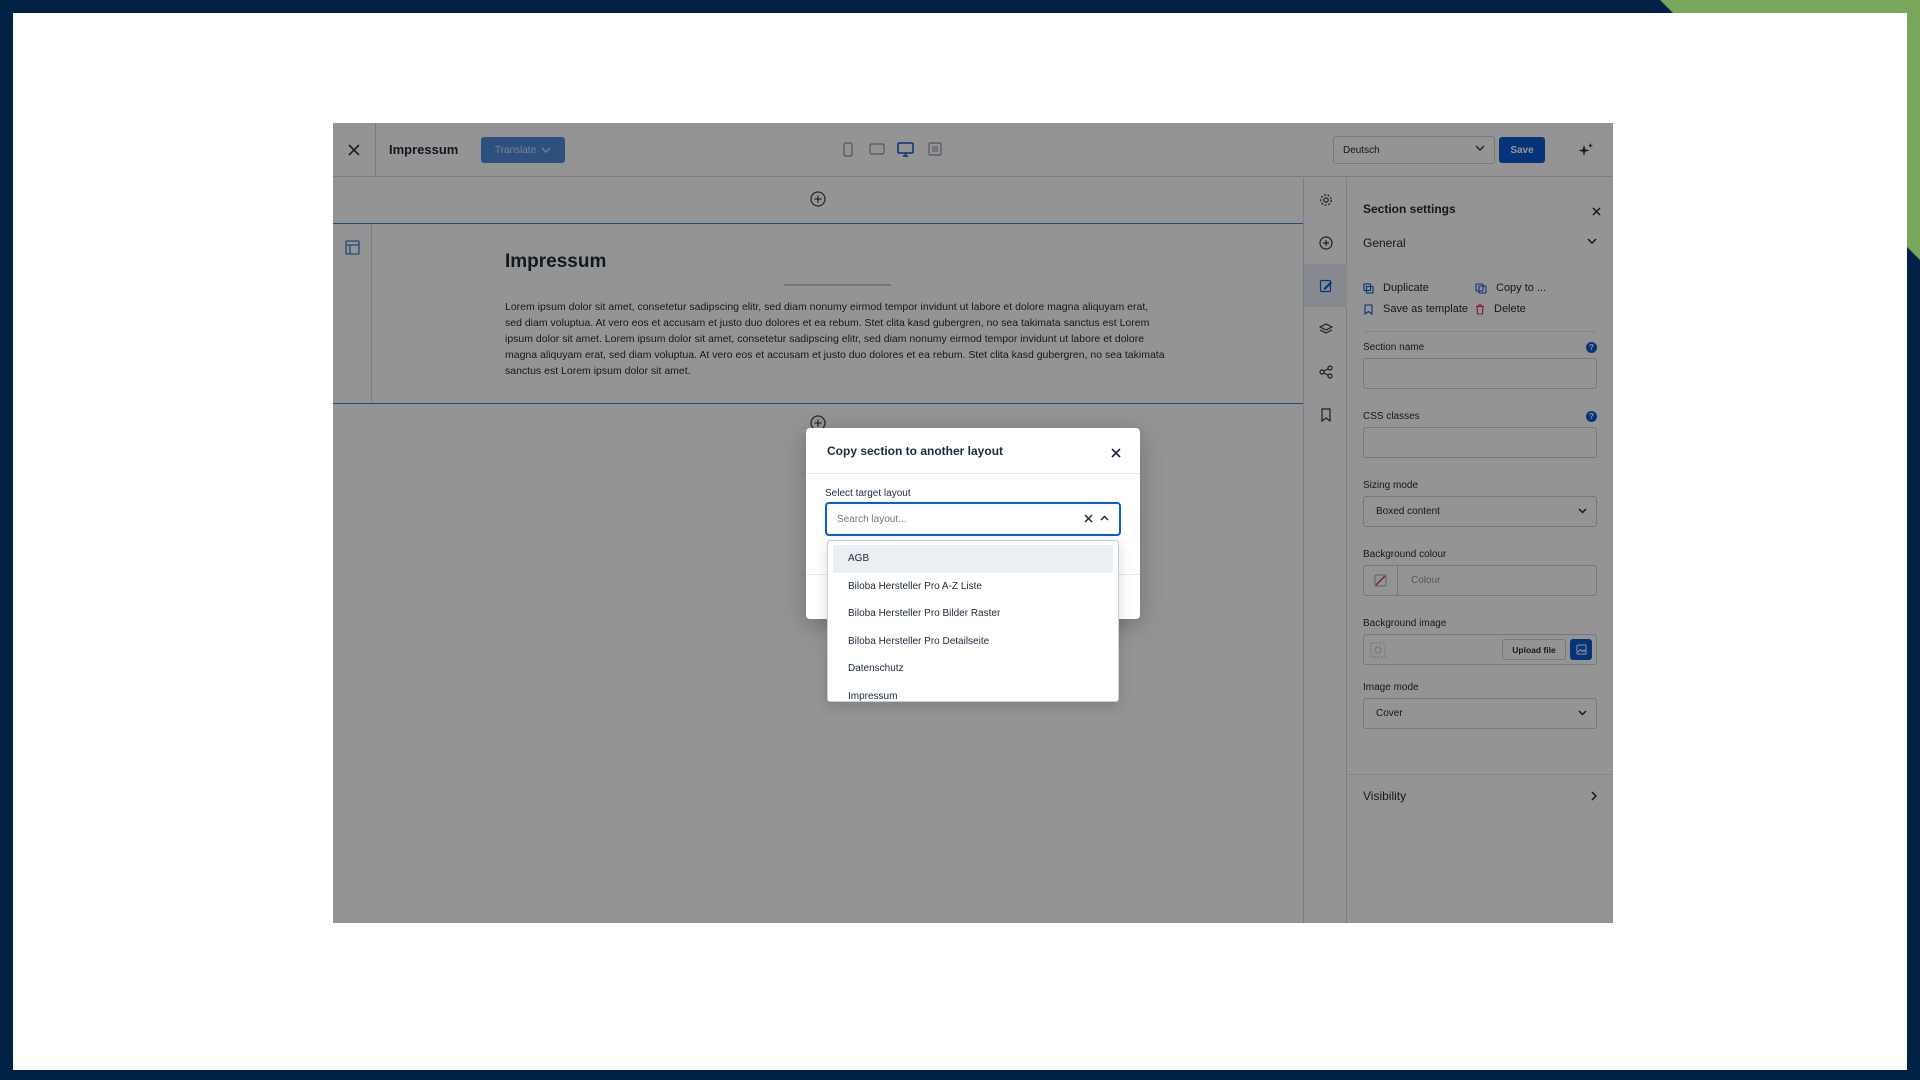 The height and width of the screenshot is (1080, 1920). Describe the element at coordinates (947, 519) in the screenshot. I see `layout-search-input` at that location.